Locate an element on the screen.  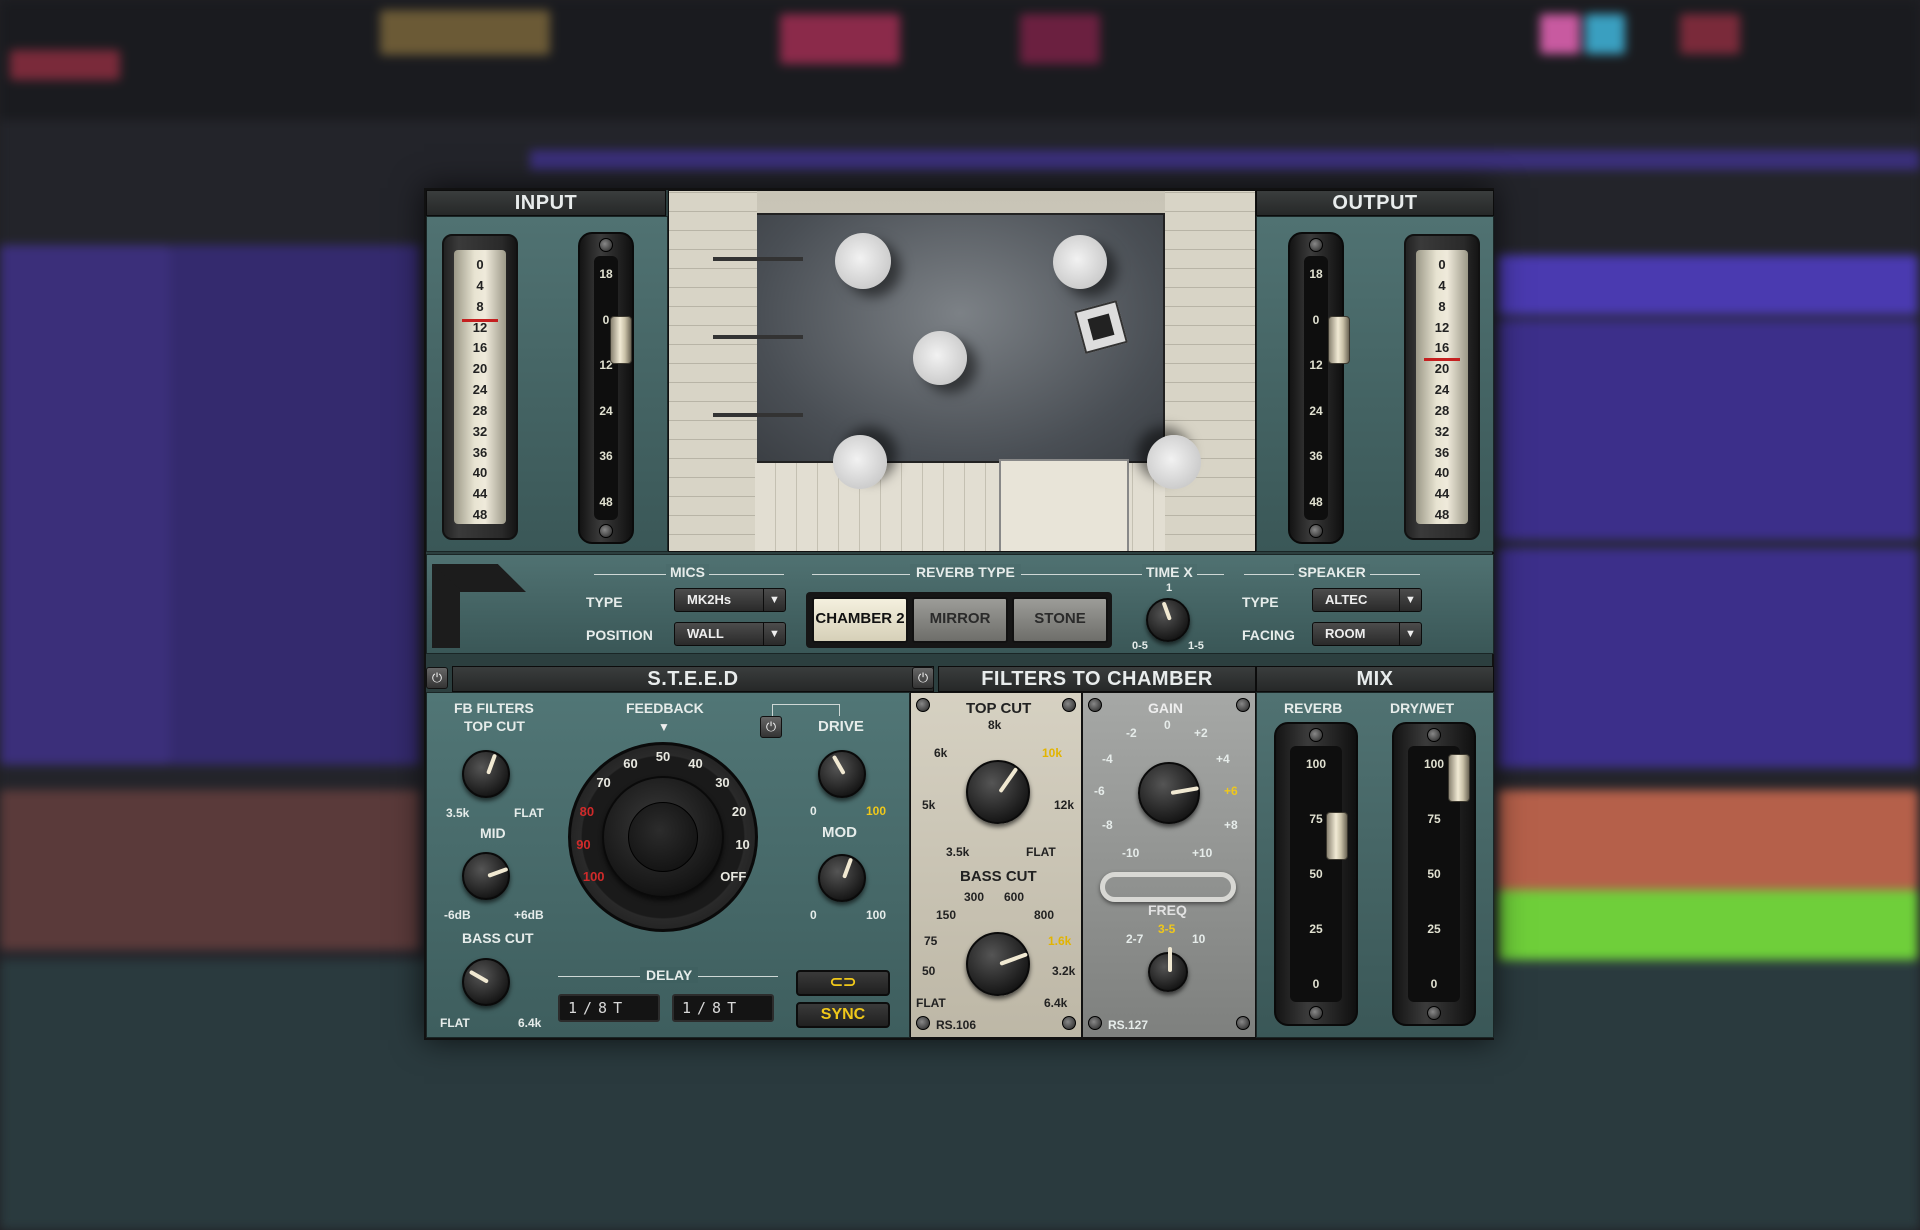
feedback-tick: 40 is located at coordinates (695, 763).